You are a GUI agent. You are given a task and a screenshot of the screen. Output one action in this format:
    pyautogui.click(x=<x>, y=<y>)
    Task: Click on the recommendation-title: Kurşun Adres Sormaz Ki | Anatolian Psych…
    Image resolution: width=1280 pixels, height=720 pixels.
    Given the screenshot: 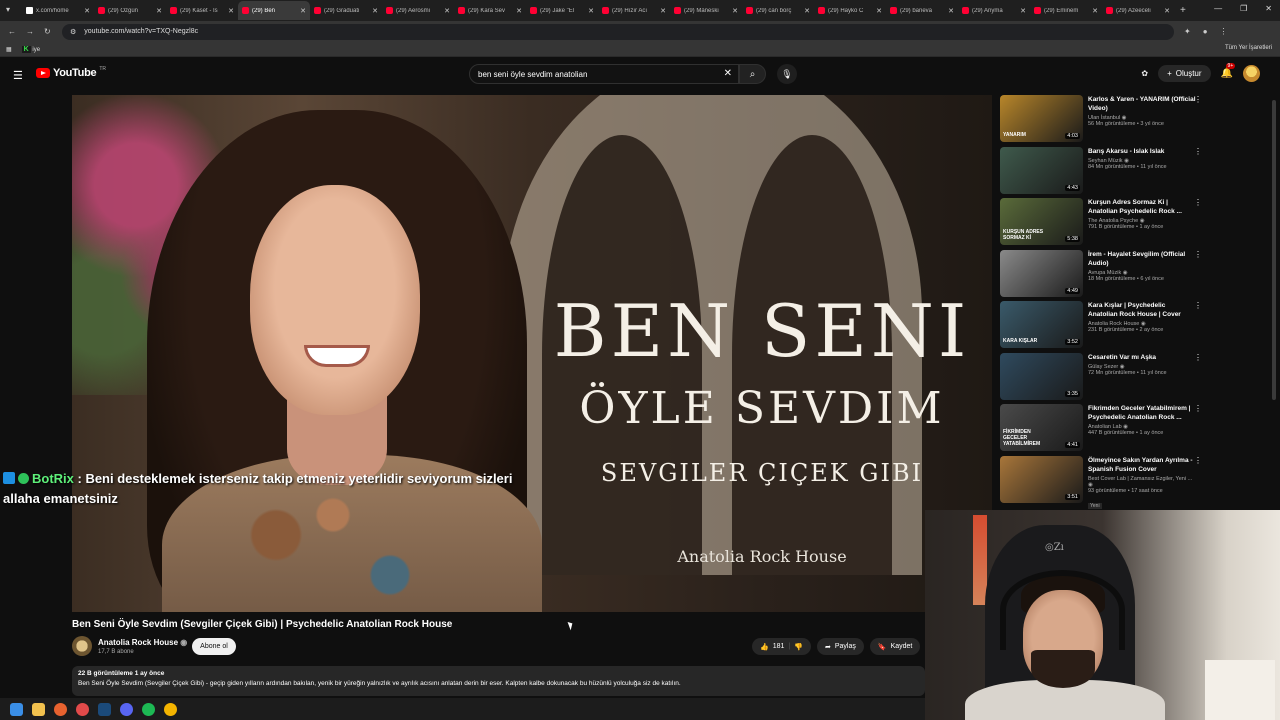 What is the action you would take?
    pyautogui.click(x=1142, y=207)
    